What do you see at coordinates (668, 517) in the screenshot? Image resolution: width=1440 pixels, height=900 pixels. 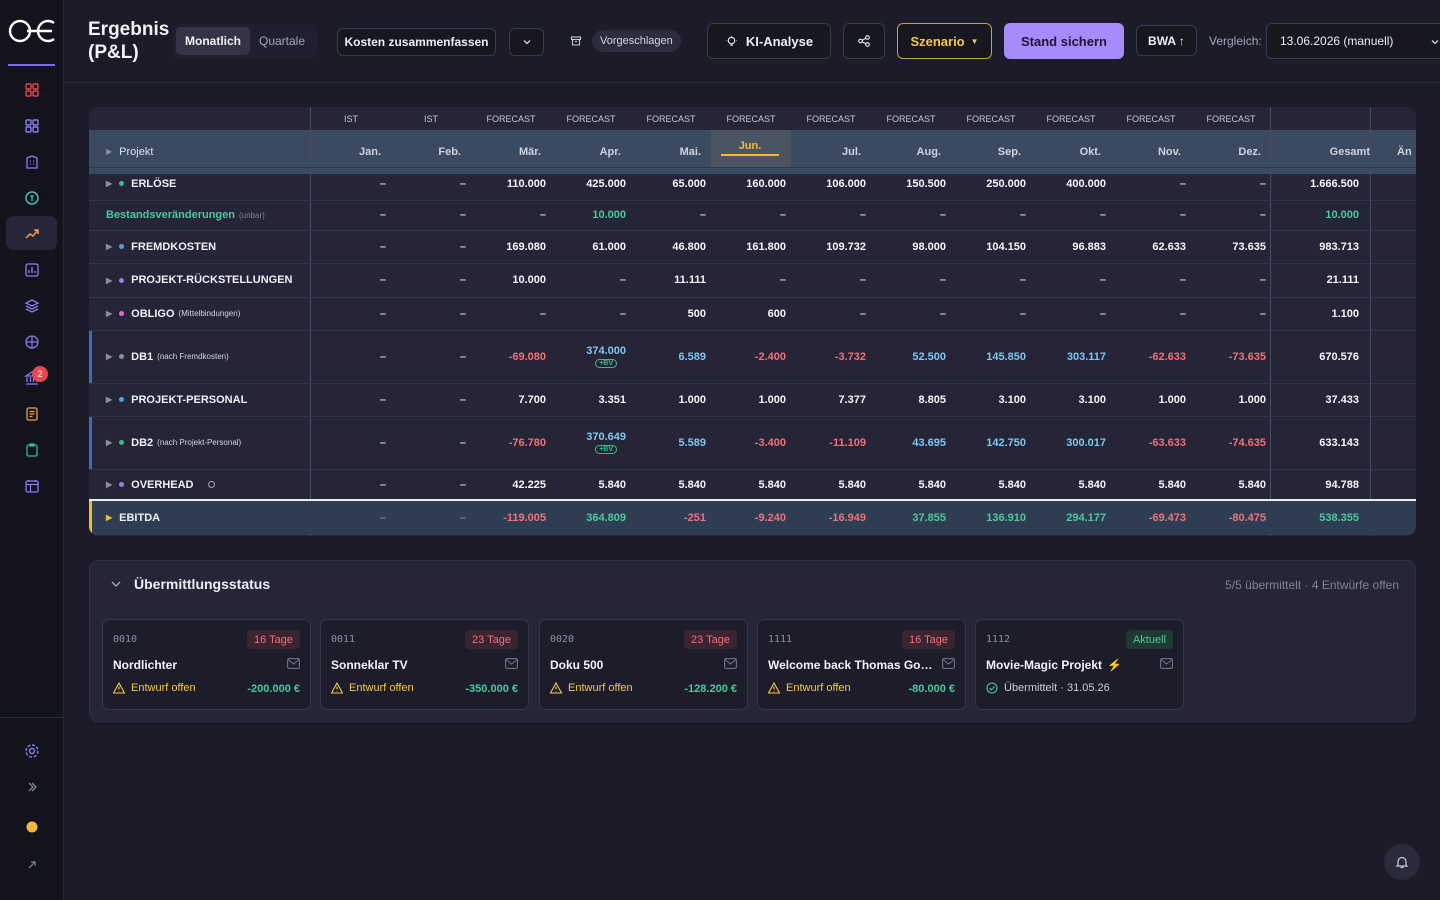 I see `value-cell: -251` at bounding box center [668, 517].